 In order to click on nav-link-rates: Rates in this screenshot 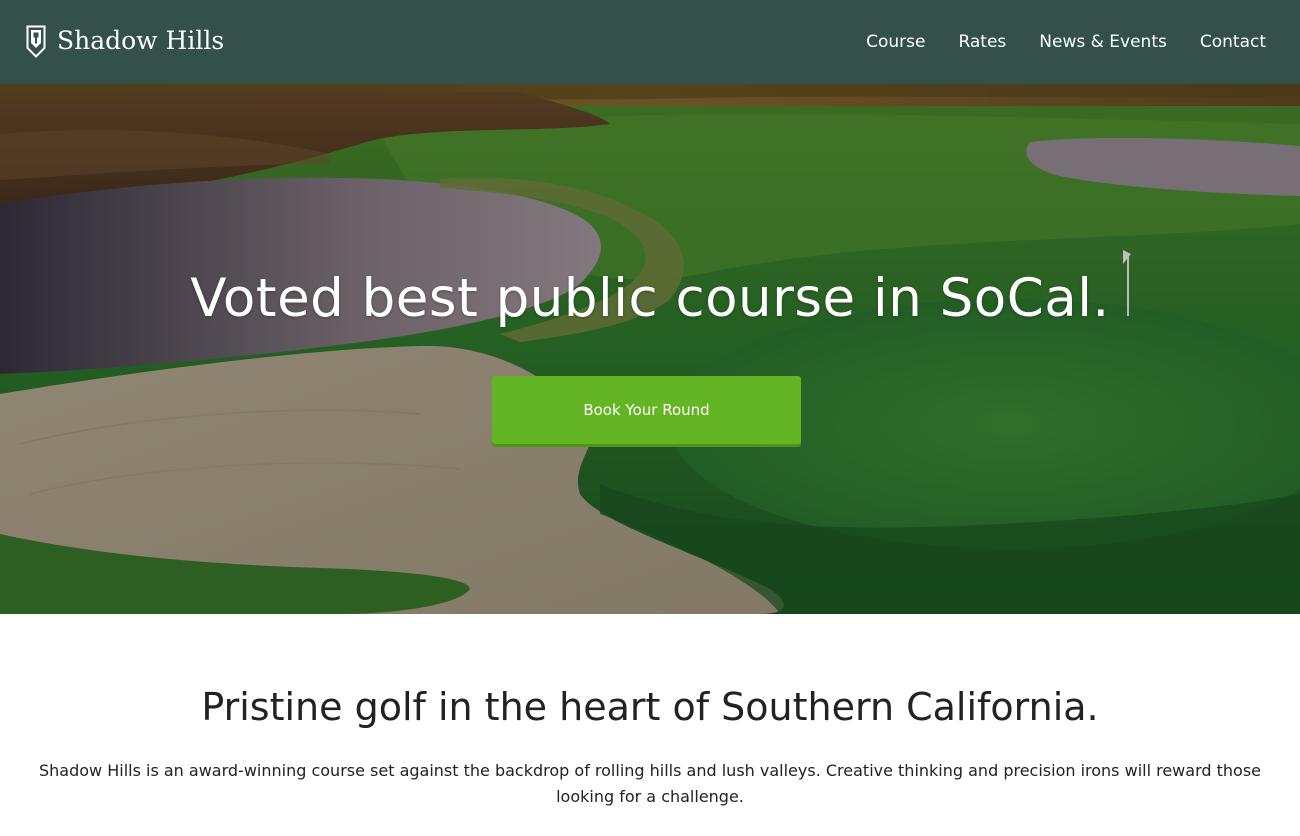, I will do `click(982, 42)`.